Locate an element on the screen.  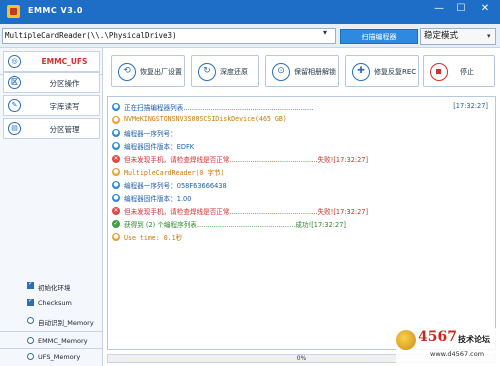
button-label: 停止 is located at coordinates (467, 72).